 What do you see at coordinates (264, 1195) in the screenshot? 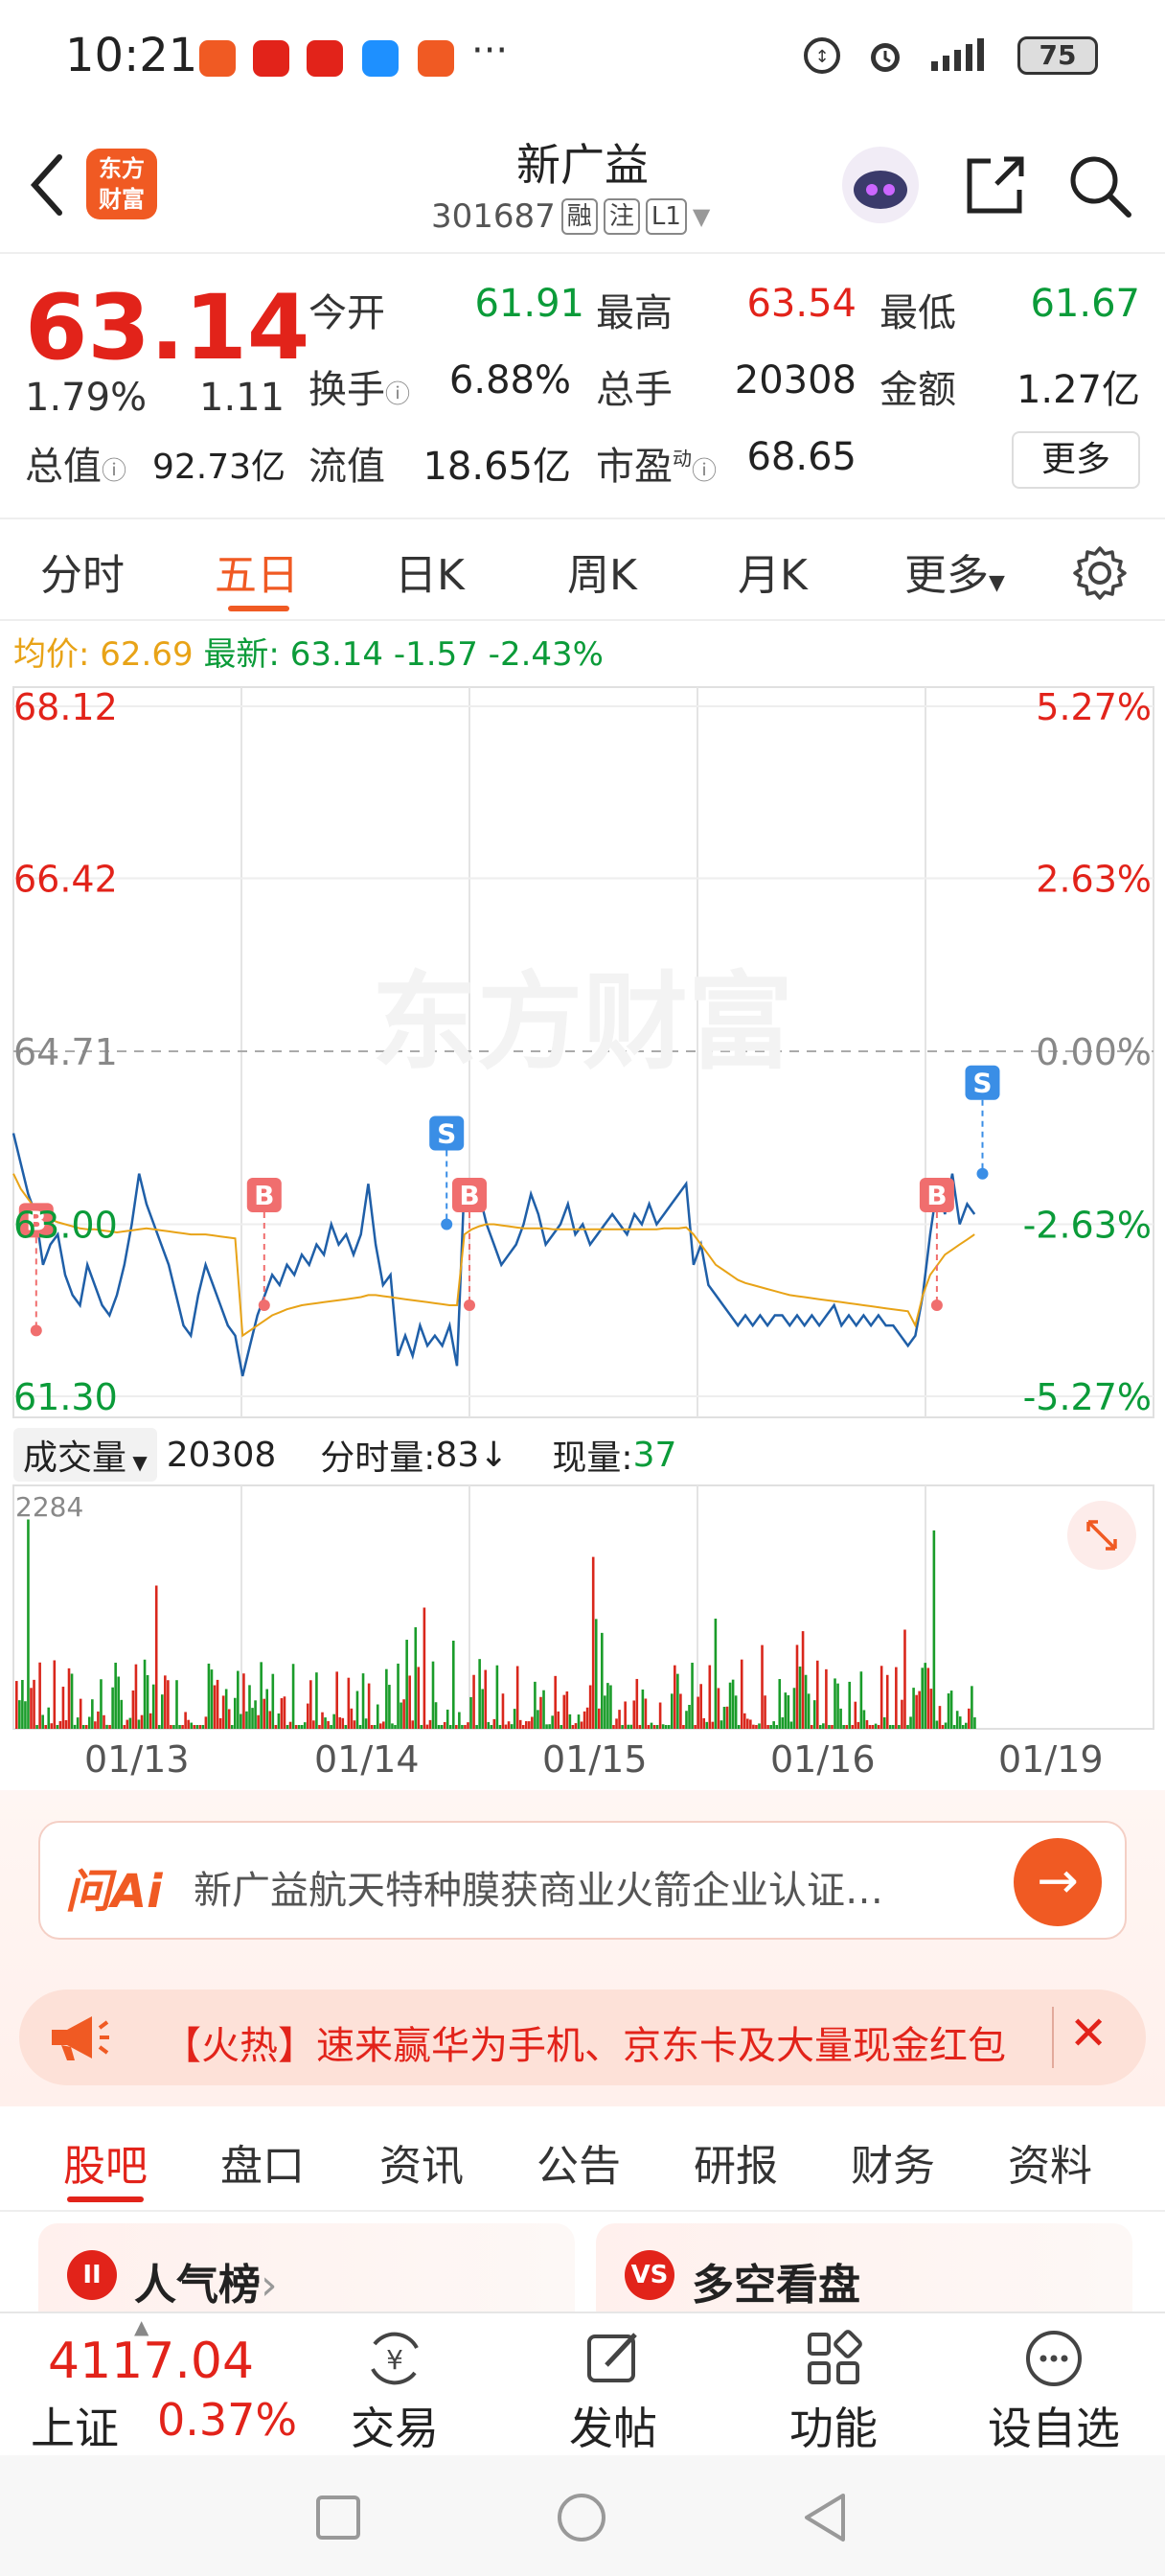
I see `marker-label: B` at bounding box center [264, 1195].